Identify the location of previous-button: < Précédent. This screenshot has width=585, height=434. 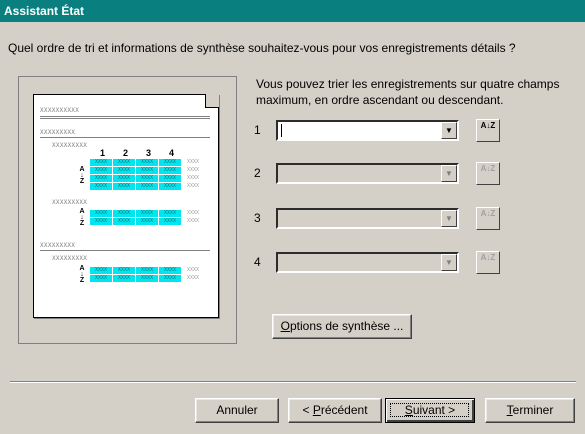
(335, 410).